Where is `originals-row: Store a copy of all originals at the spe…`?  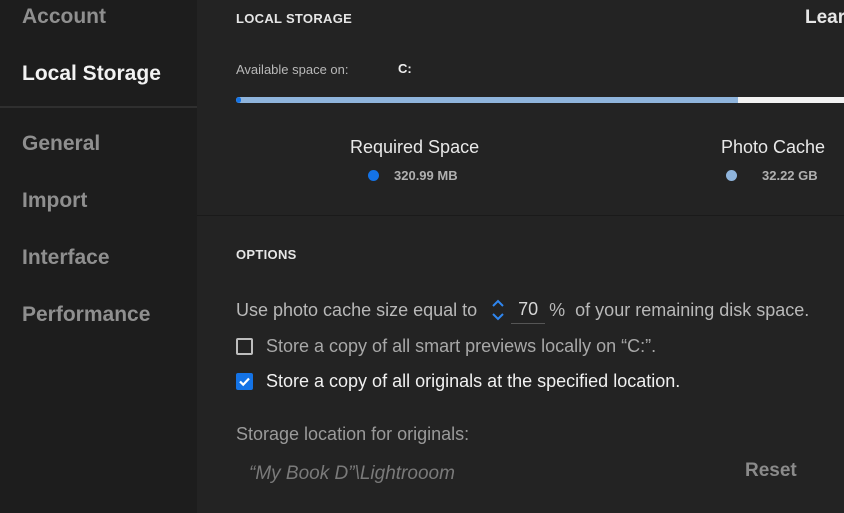 originals-row: Store a copy of all originals at the spe… is located at coordinates (458, 381).